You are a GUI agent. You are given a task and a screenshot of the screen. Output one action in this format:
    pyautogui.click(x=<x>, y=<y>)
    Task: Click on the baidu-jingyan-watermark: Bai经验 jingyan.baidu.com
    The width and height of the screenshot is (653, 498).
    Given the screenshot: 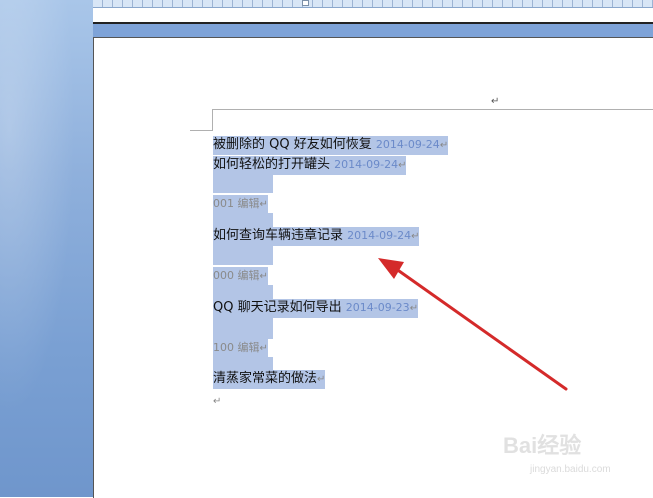 What is the action you would take?
    pyautogui.click(x=573, y=455)
    